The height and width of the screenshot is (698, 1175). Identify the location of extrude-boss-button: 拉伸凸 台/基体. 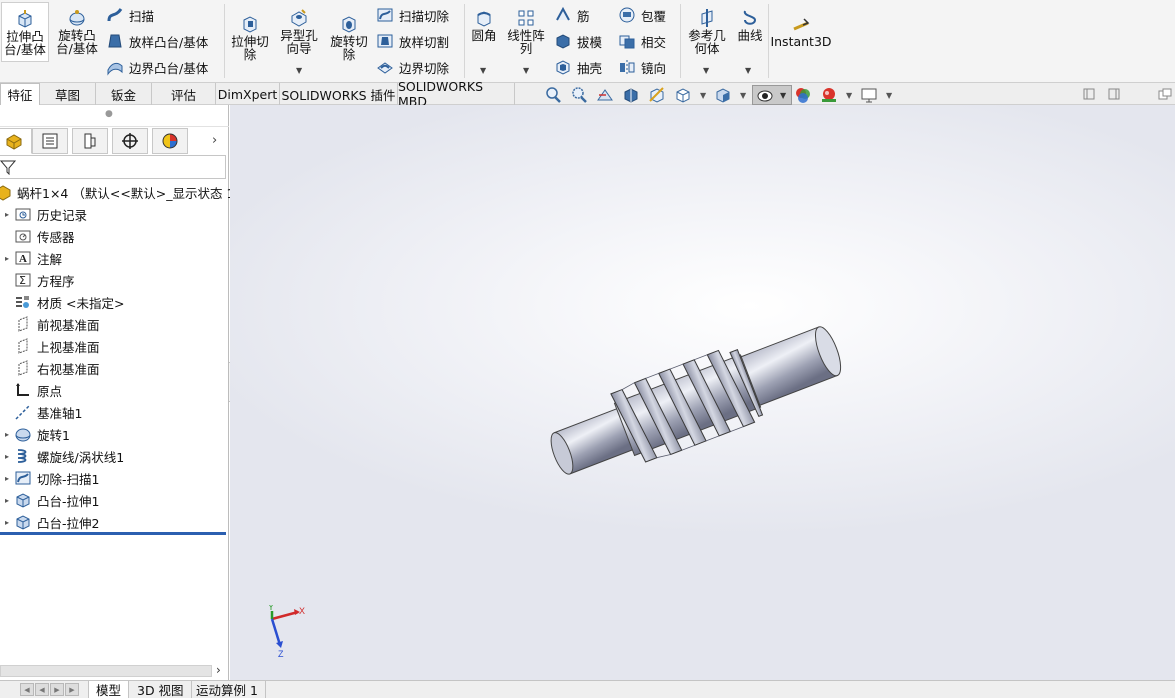
(25, 32).